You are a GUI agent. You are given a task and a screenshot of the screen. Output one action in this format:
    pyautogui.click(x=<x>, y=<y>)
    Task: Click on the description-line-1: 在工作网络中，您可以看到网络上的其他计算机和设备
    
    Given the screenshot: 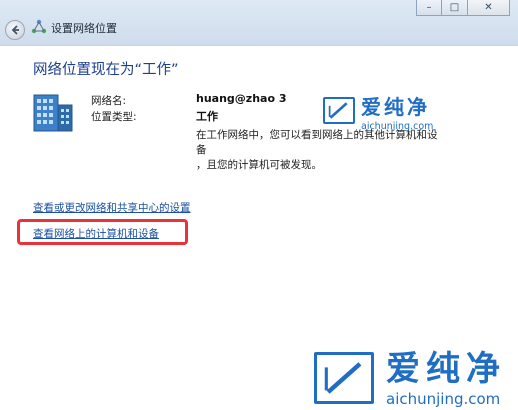 What is the action you would take?
    pyautogui.click(x=317, y=142)
    